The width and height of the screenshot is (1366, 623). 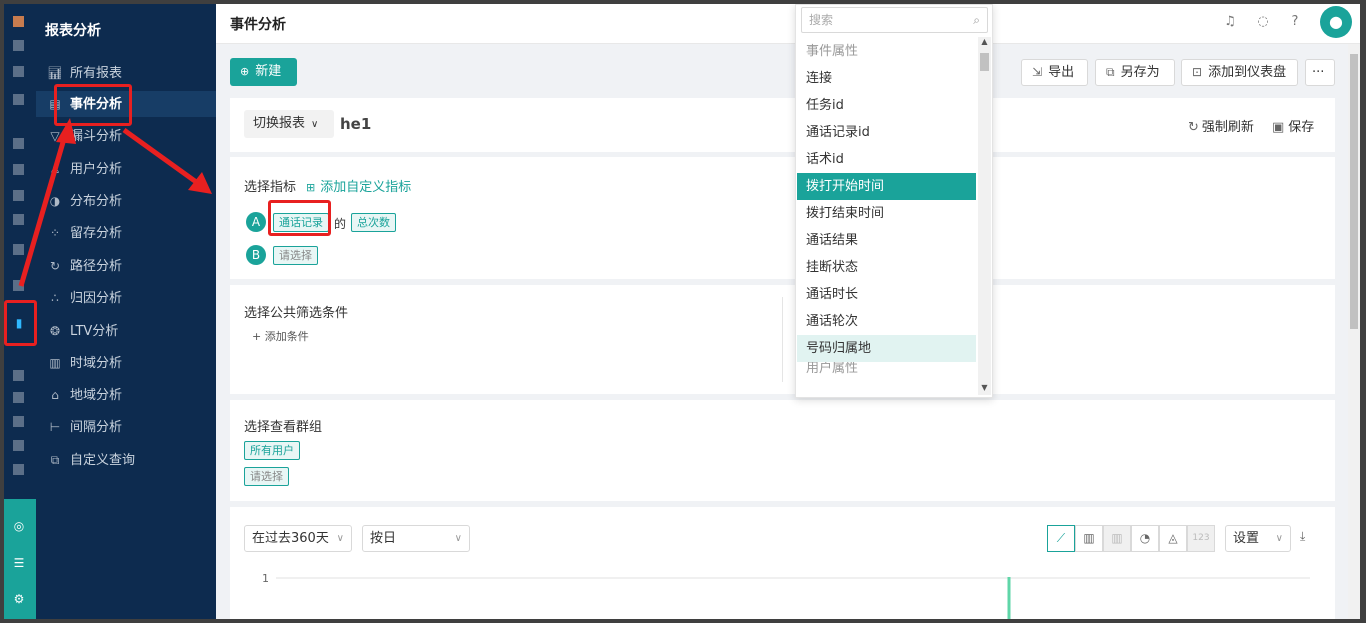 I want to click on user-icon: ●, so click(x=1336, y=21).